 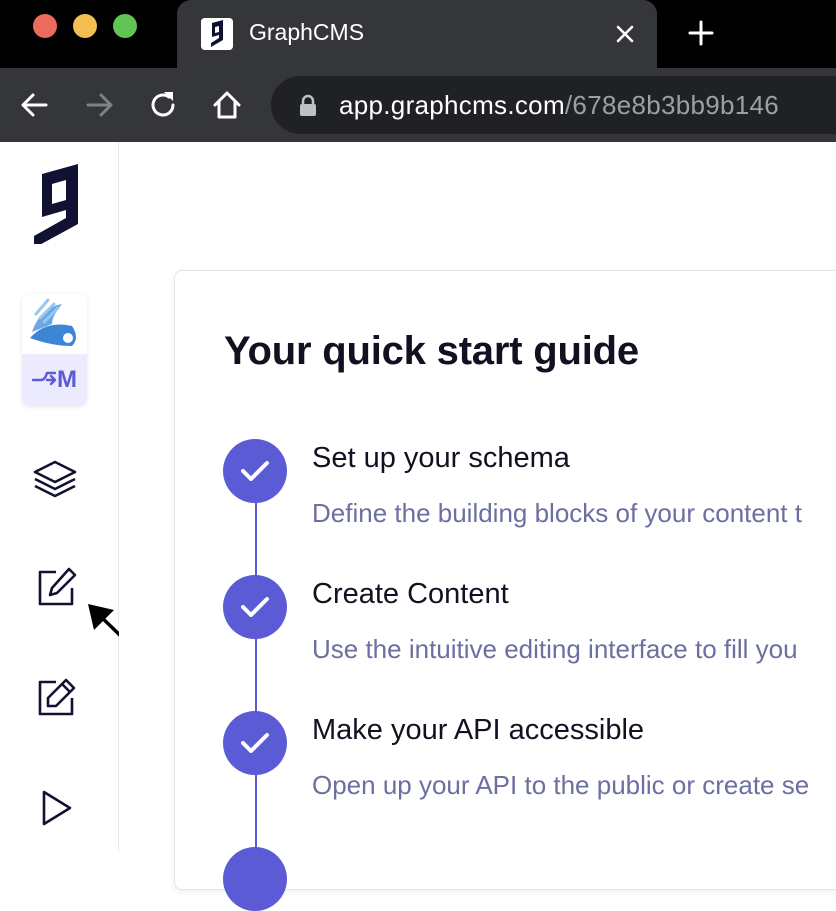 I want to click on minimize-window-button, so click(x=85, y=26).